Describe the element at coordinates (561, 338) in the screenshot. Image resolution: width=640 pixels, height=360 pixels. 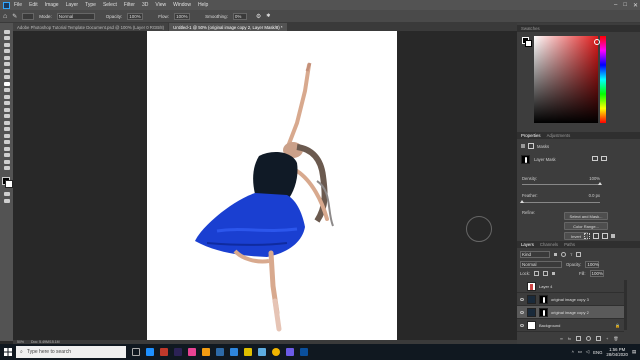
I see `link-layers-icon: ∞` at that location.